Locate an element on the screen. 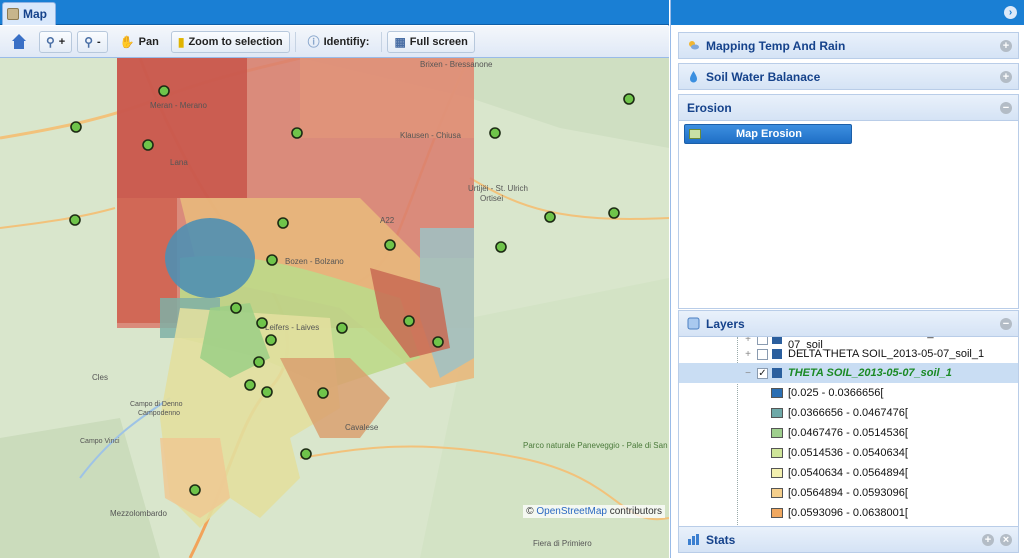 Image resolution: width=1024 pixels, height=558 pixels. section-mapping-label: Mapping Temp And Rain is located at coordinates (776, 45).